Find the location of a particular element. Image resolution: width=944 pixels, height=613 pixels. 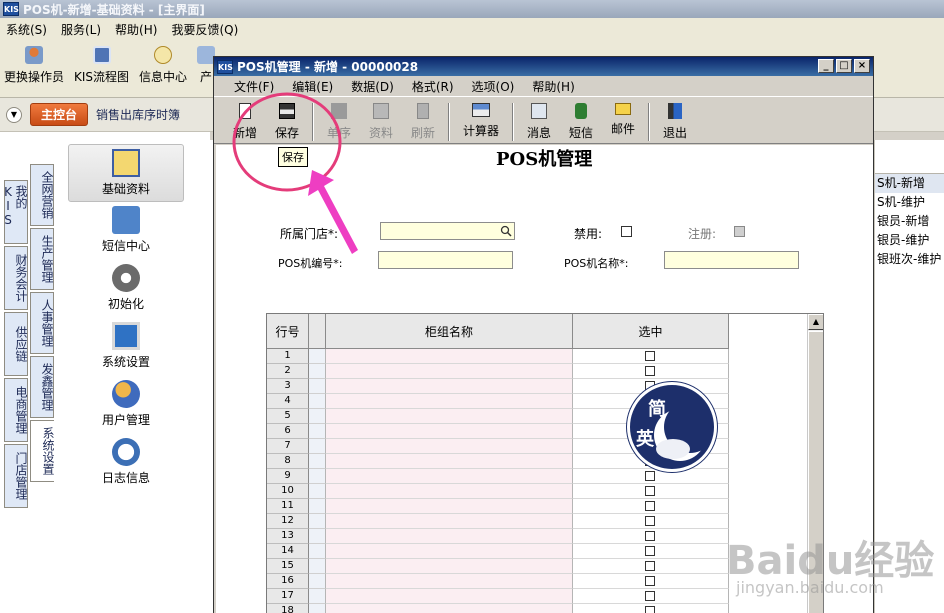

store-lookup-field is located at coordinates (447, 231).